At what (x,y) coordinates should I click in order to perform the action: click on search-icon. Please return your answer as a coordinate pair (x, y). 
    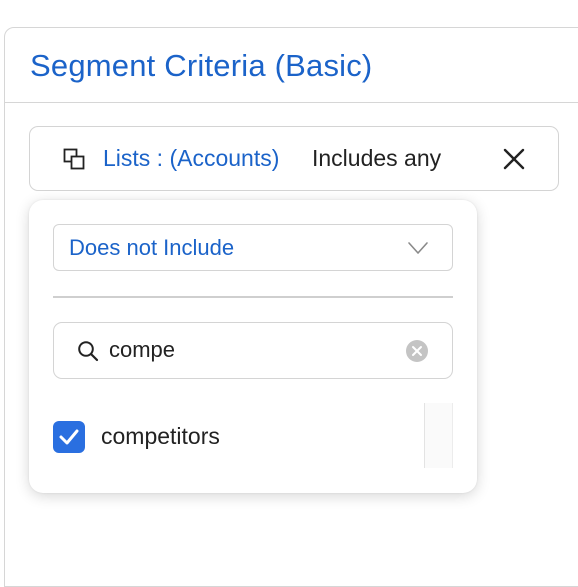
    Looking at the image, I should click on (88, 351).